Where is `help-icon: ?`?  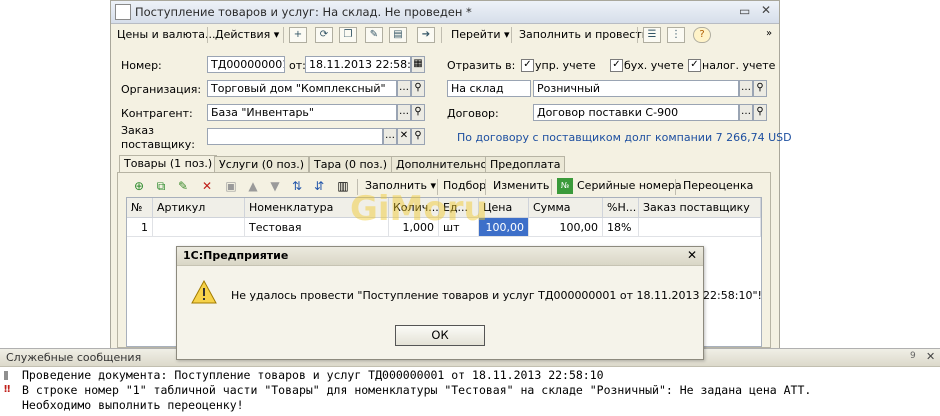 help-icon: ? is located at coordinates (702, 35).